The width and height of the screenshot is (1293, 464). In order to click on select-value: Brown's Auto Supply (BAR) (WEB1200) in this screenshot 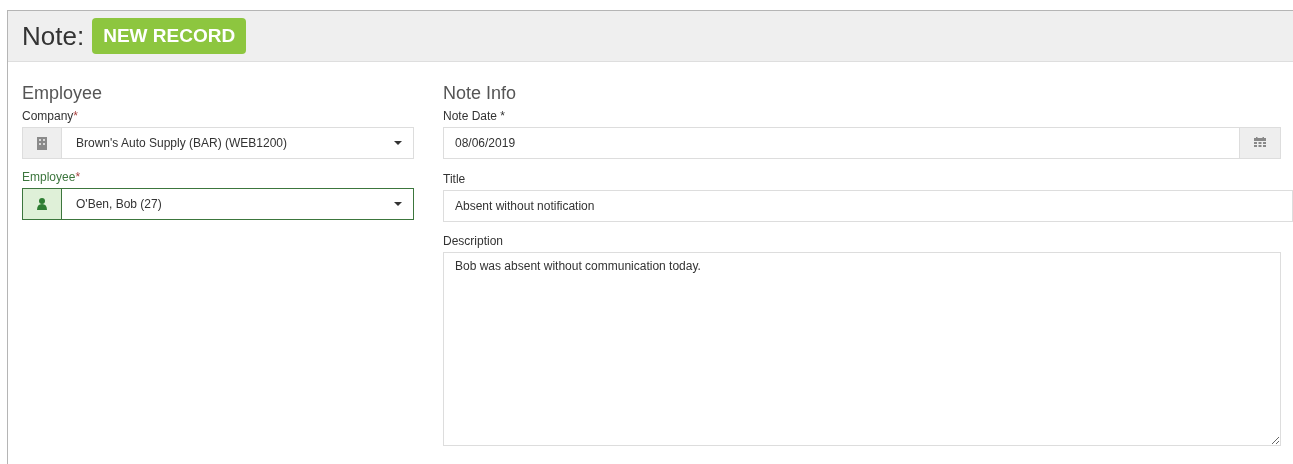, I will do `click(182, 143)`.